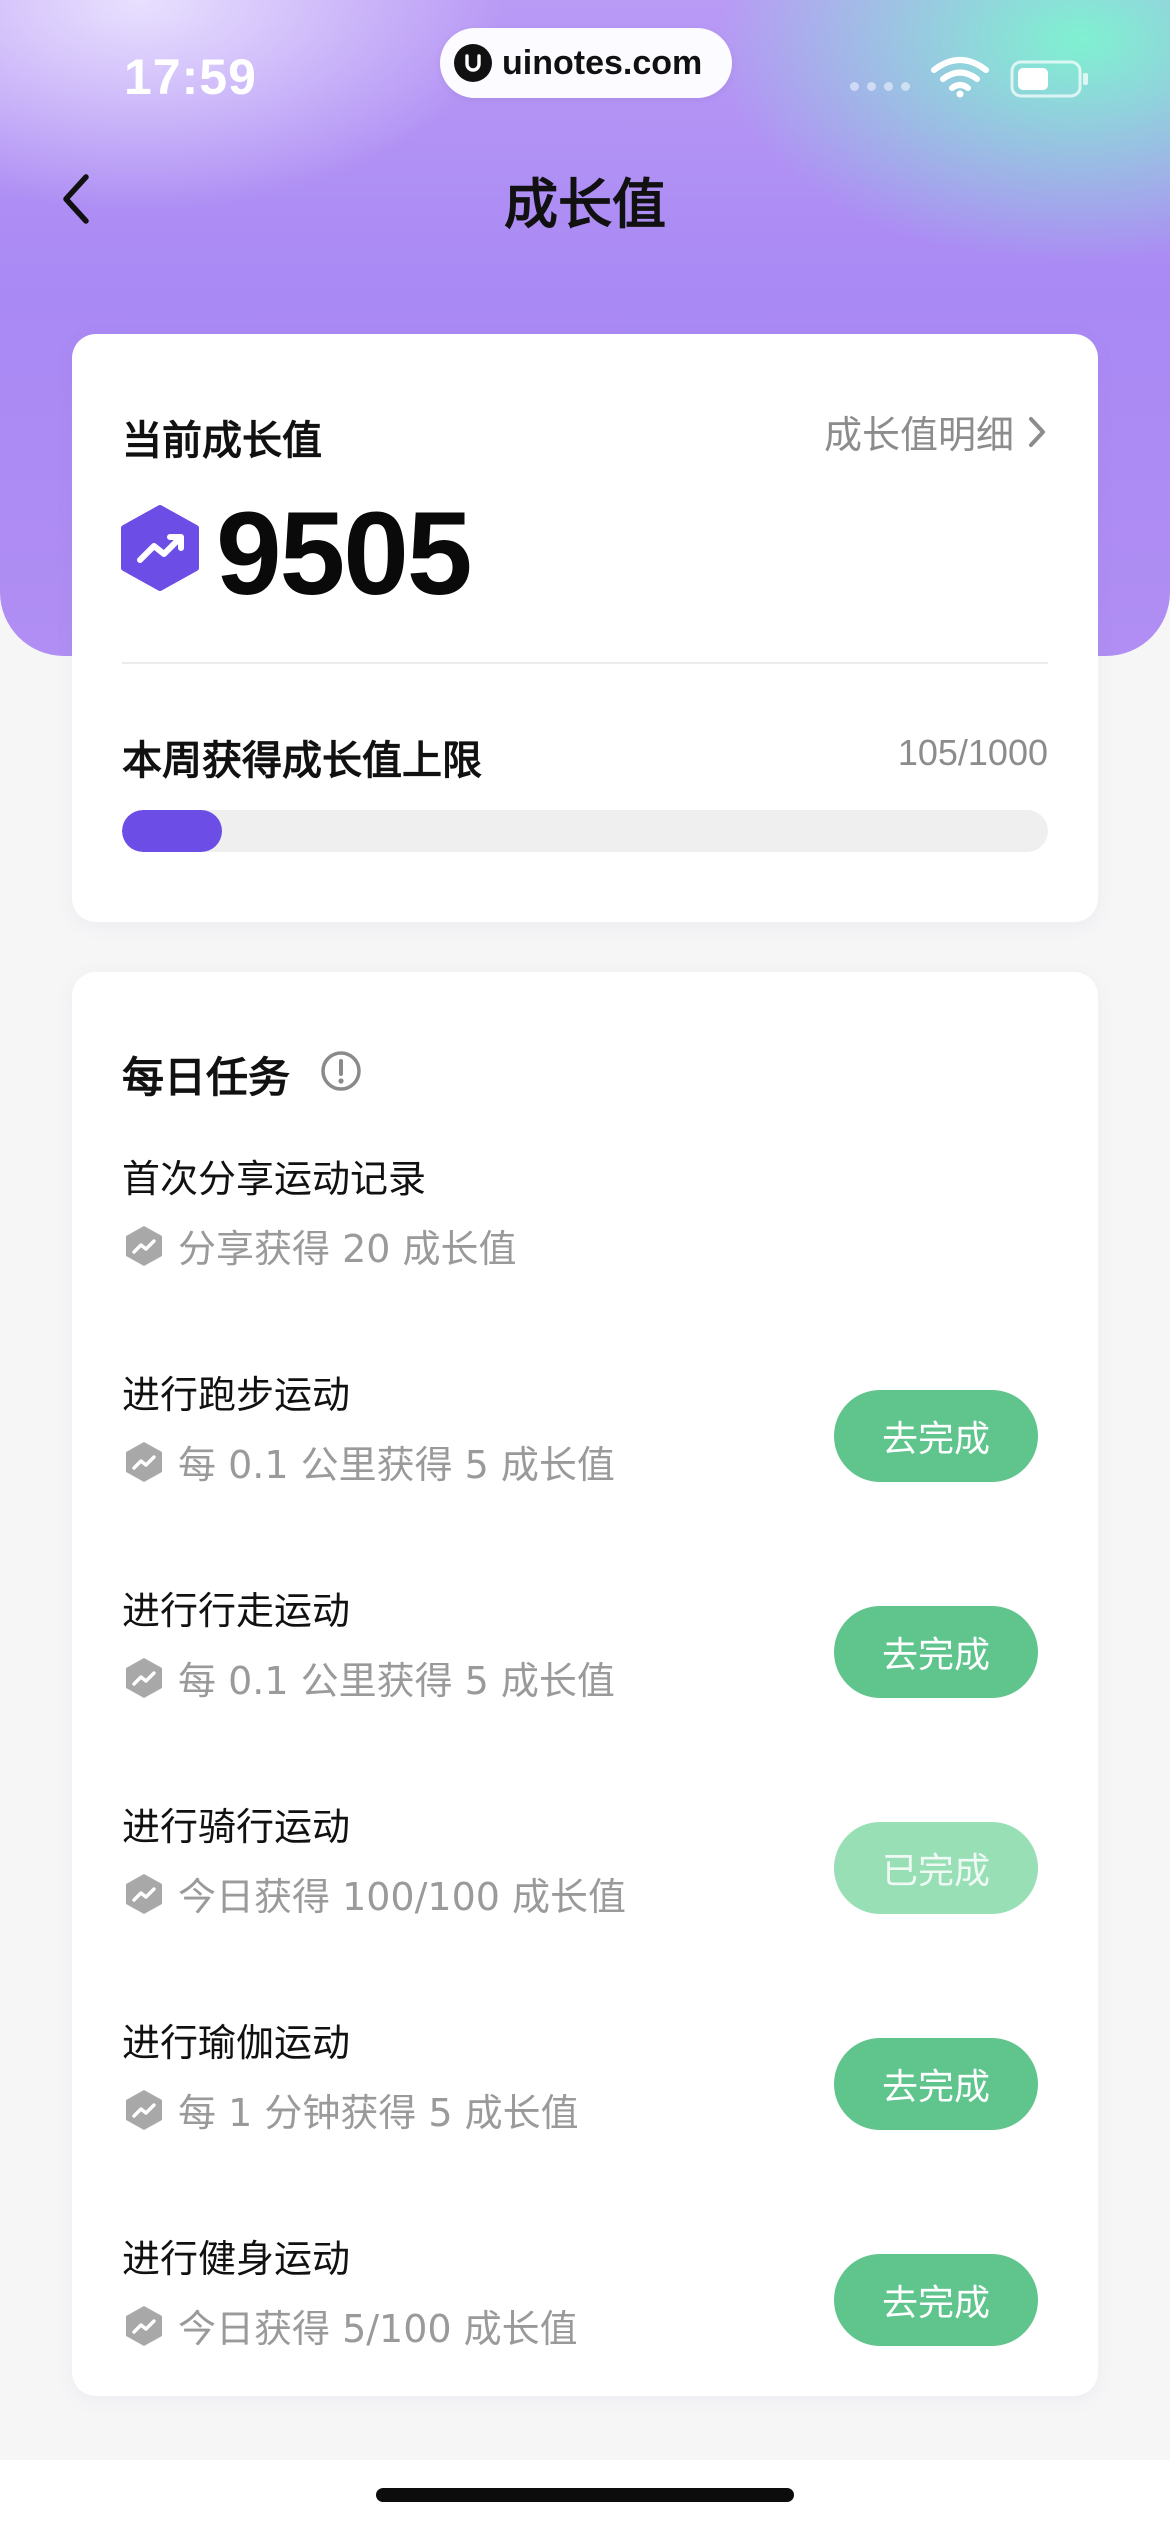  I want to click on task-name: 首次分享运动记录, so click(274, 1179).